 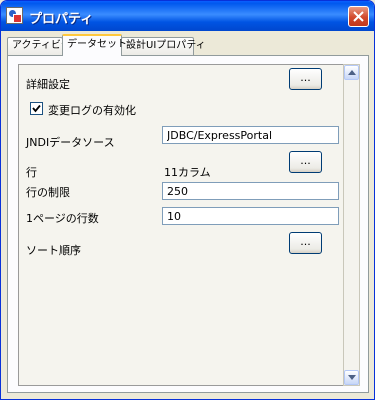 What do you see at coordinates (94, 45) in the screenshot?
I see `tab-dataset: データセット` at bounding box center [94, 45].